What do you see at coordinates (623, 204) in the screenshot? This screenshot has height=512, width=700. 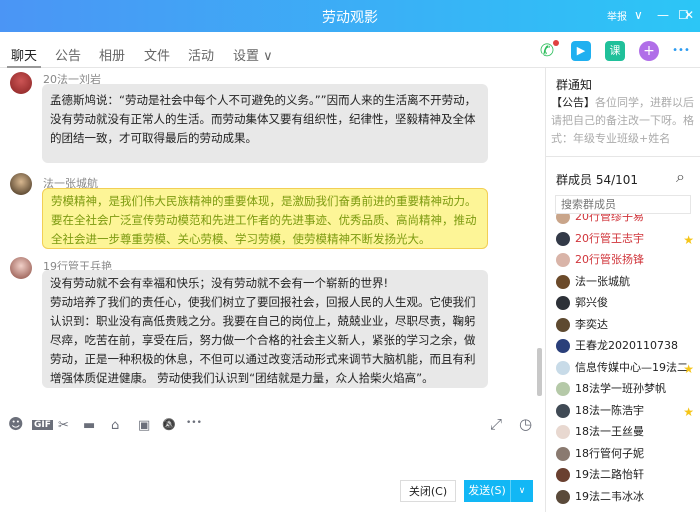 I see `member-search-input` at bounding box center [623, 204].